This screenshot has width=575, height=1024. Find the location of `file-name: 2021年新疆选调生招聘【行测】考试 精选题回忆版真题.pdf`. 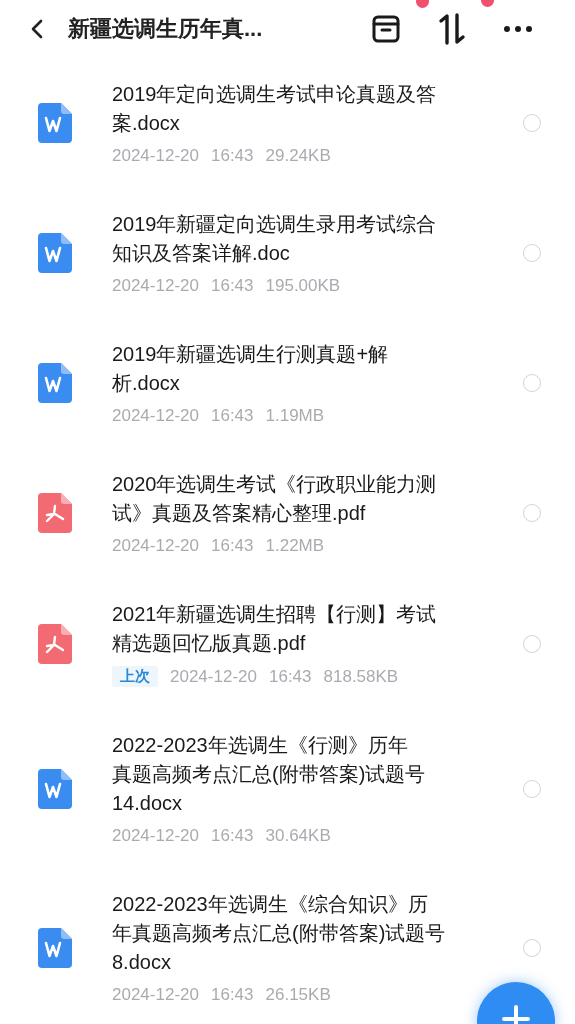

file-name: 2021年新疆选调生招聘【行测】考试 精选题回忆版真题.pdf is located at coordinates (307, 629).